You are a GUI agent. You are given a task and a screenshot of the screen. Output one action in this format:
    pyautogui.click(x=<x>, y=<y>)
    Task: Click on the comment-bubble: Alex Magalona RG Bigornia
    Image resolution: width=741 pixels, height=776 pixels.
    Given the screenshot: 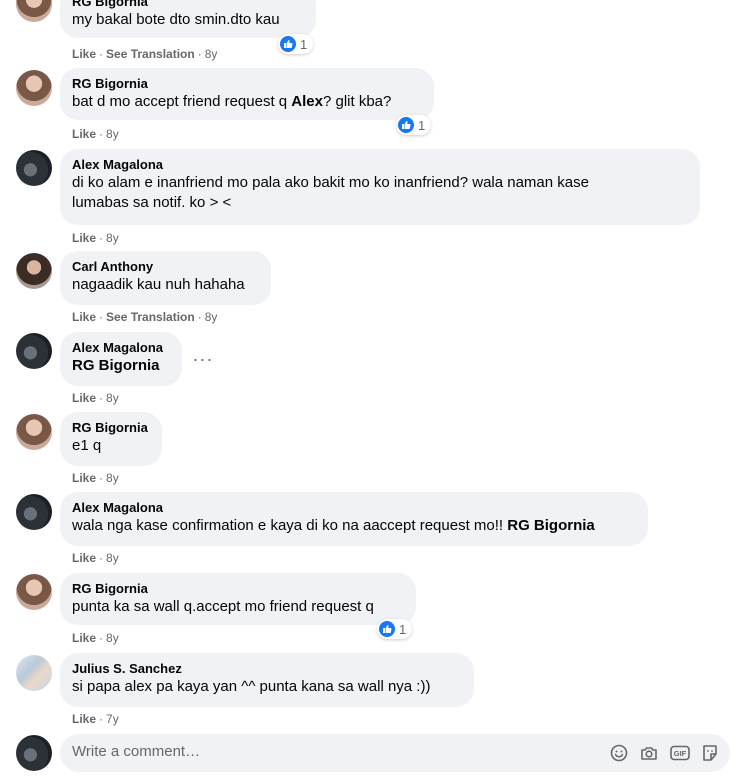 What is the action you would take?
    pyautogui.click(x=121, y=359)
    